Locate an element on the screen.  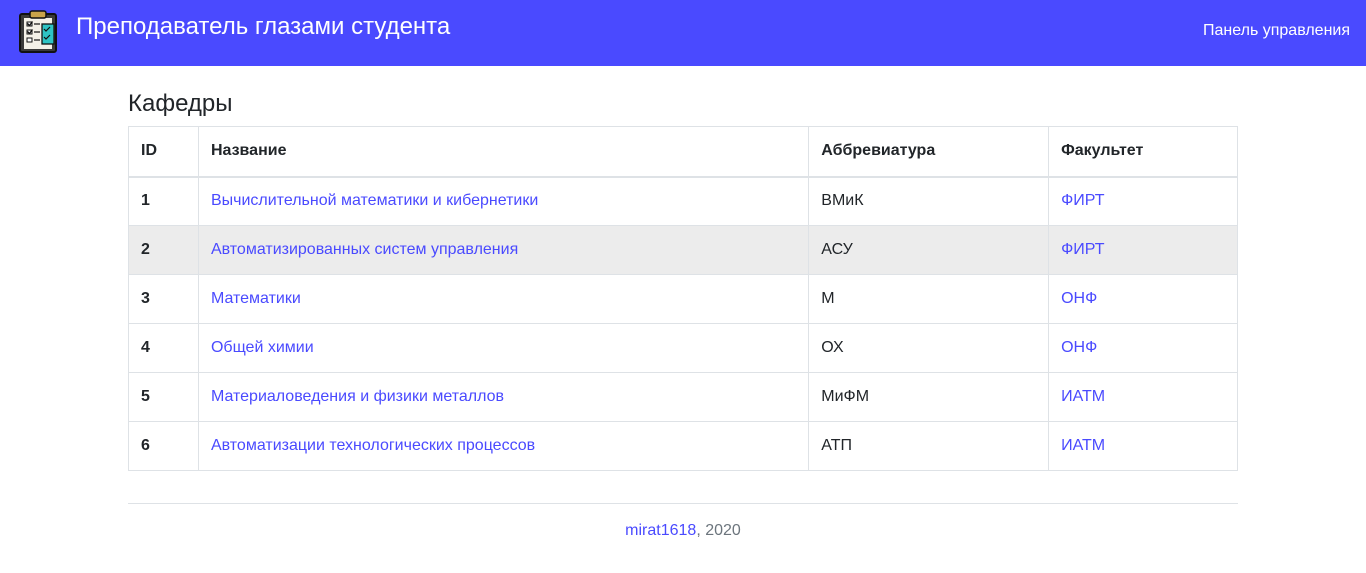
row-name-cell: Математики is located at coordinates (503, 299).